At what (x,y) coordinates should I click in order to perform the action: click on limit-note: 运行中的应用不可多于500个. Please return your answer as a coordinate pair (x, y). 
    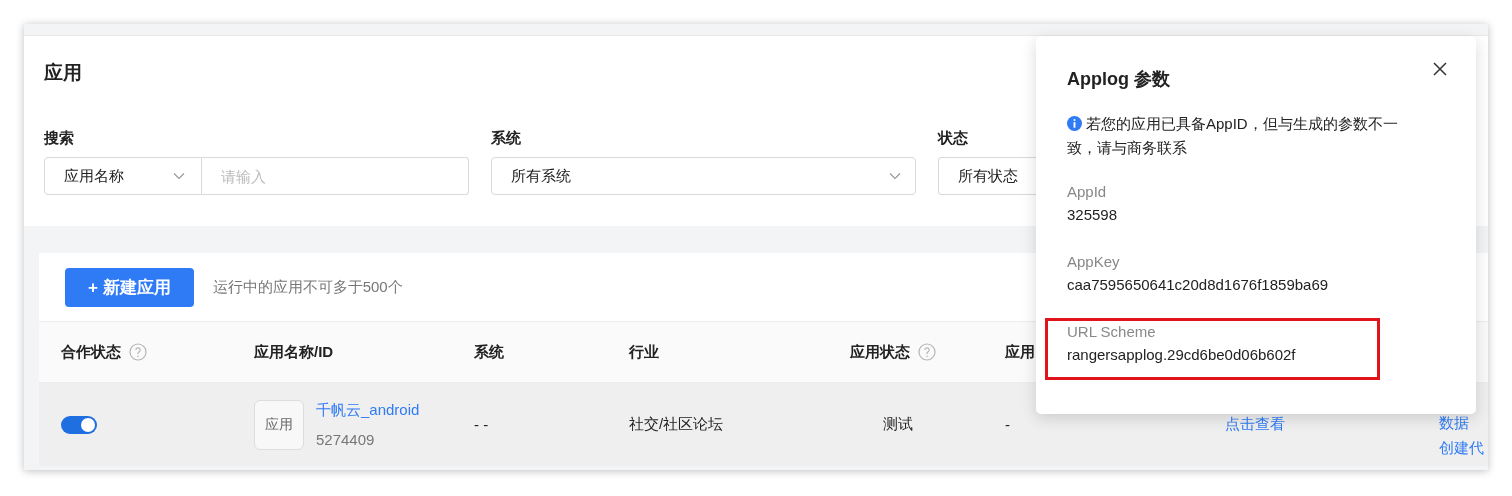
    Looking at the image, I should click on (307, 287).